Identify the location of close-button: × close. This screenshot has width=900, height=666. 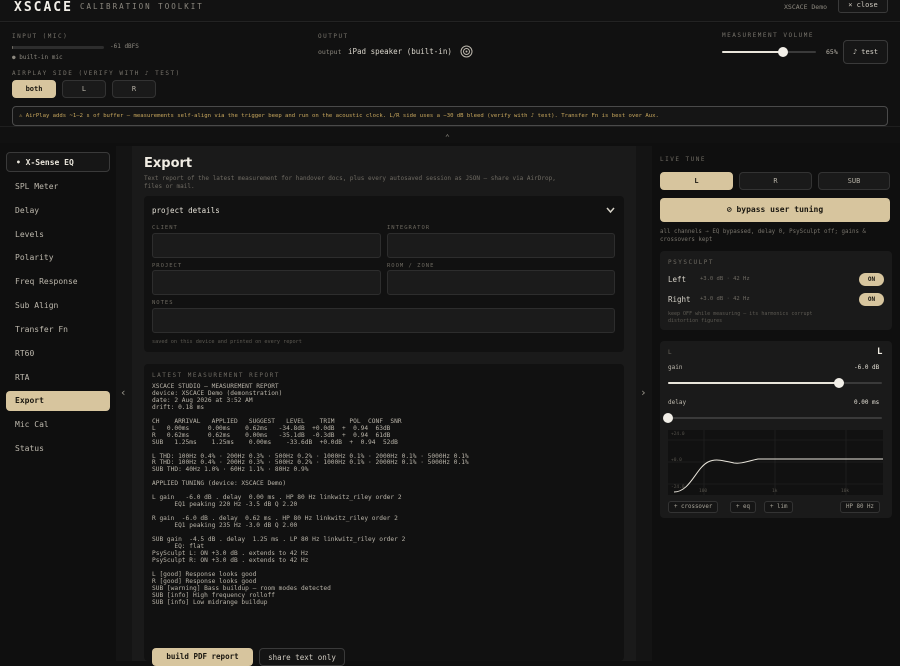
(863, 6).